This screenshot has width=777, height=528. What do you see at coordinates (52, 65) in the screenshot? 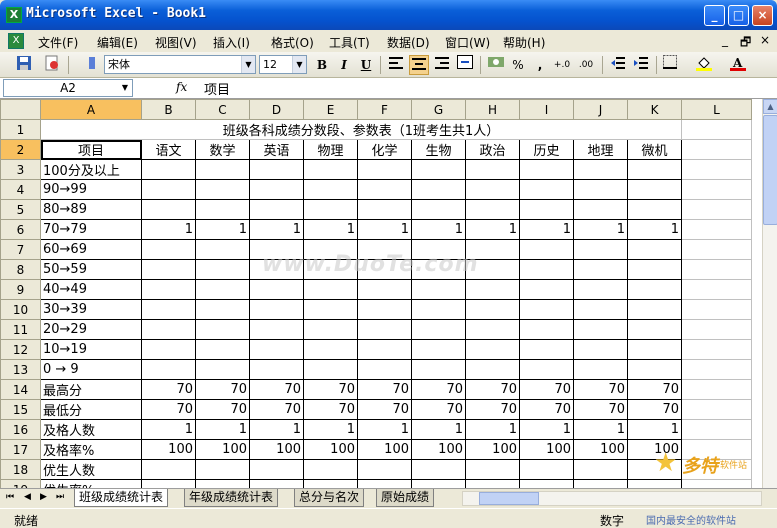
I see `permission-icon` at bounding box center [52, 65].